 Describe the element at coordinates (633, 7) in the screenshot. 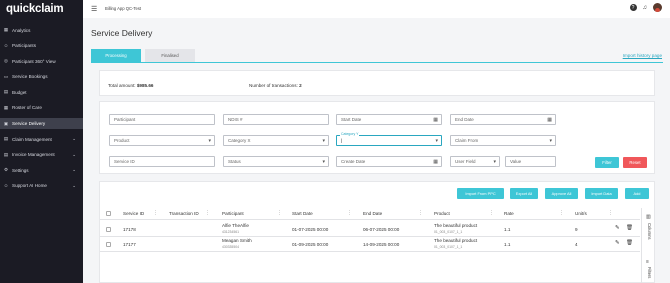

I see `help-icon: ?` at that location.